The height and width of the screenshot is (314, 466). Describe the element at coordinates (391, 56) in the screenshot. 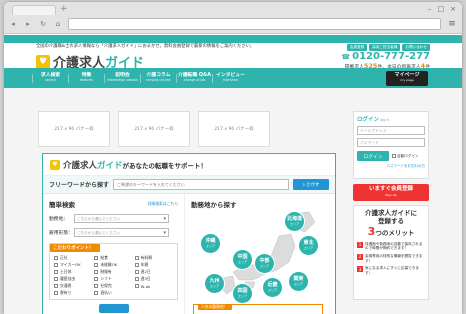

I see `phone-text: 0120-777-277` at that location.